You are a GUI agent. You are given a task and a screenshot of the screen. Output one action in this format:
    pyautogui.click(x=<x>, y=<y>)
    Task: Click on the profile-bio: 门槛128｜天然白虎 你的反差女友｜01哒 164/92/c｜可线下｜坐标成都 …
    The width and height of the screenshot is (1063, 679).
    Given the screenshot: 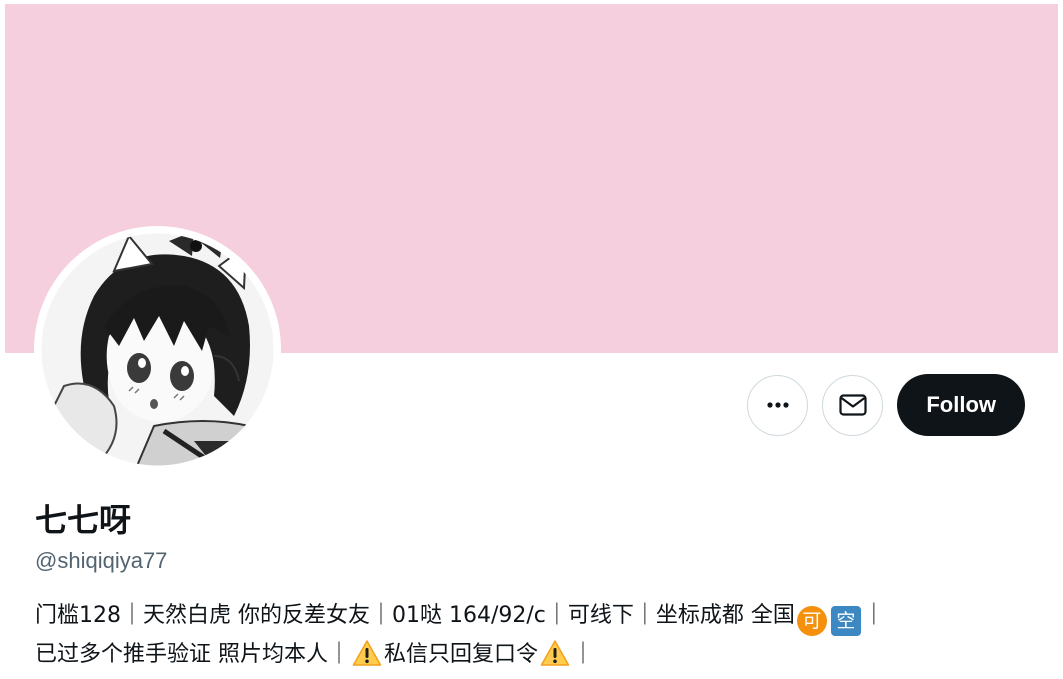 What is the action you would take?
    pyautogui.click(x=530, y=635)
    